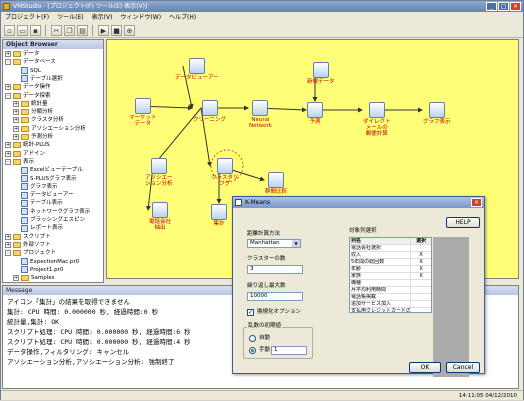 The height and width of the screenshot is (401, 524). Describe the element at coordinates (69, 30) in the screenshot. I see `copy-icon: ❐` at that location.